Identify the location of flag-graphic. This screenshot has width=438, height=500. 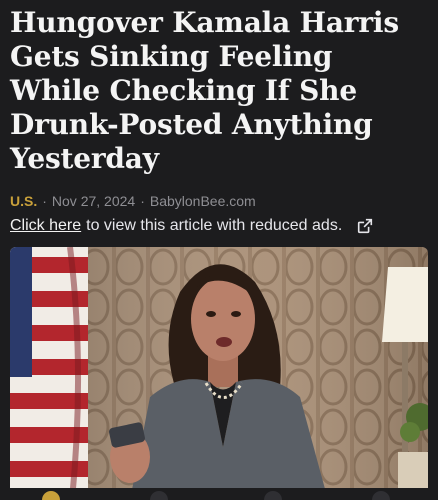
(49, 373).